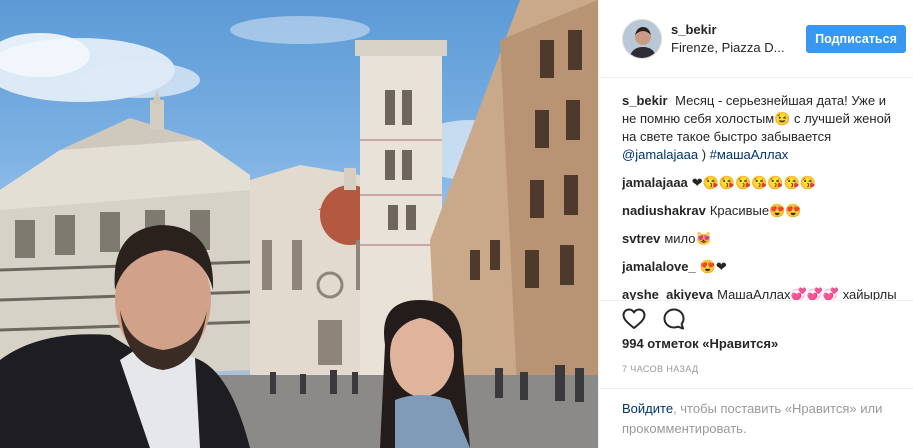  I want to click on comment-username: ayshe_akiyeva, so click(667, 293).